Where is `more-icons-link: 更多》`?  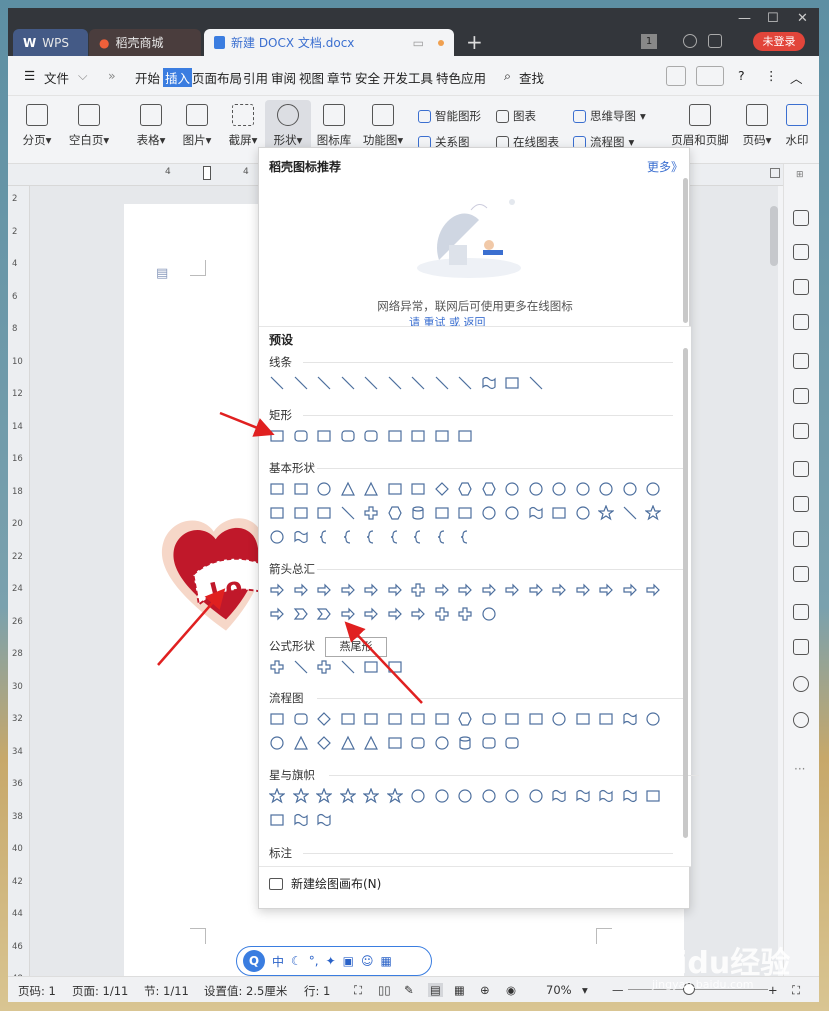 more-icons-link: 更多》 is located at coordinates (665, 166).